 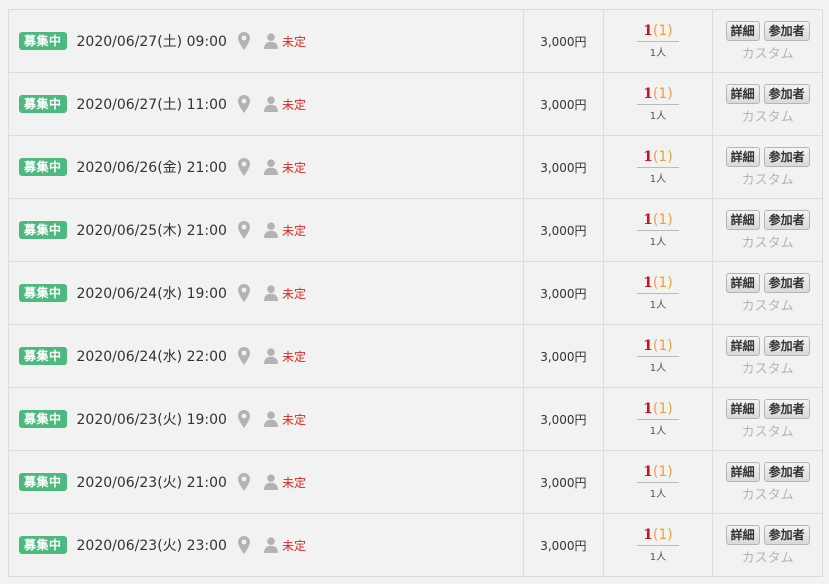 I want to click on event-datetime: 2020/06/24(水) 19:00, so click(x=151, y=294).